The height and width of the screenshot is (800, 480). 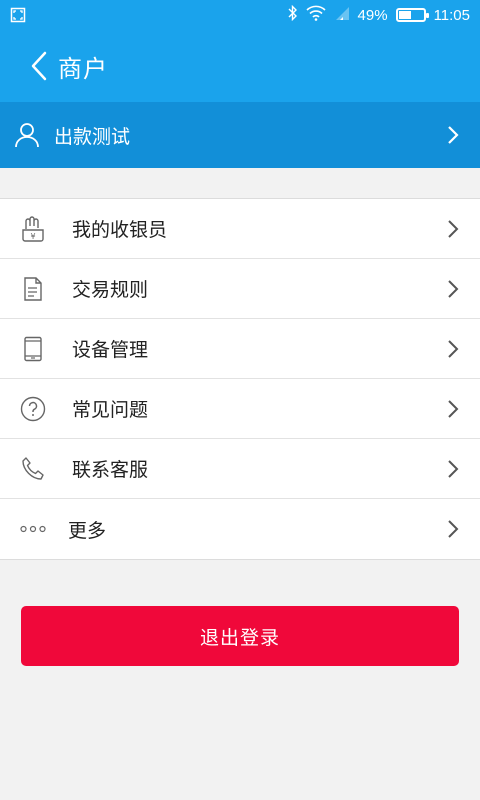 I want to click on account-name: 出款测试, so click(x=92, y=136).